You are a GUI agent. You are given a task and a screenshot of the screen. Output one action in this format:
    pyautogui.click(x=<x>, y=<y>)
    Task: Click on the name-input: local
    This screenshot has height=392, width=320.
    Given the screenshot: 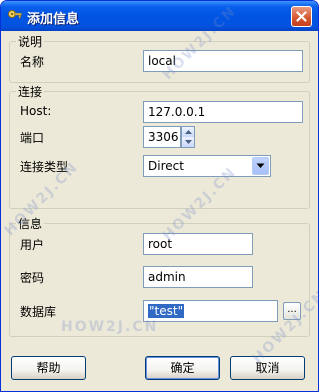 What is the action you would take?
    pyautogui.click(x=223, y=61)
    